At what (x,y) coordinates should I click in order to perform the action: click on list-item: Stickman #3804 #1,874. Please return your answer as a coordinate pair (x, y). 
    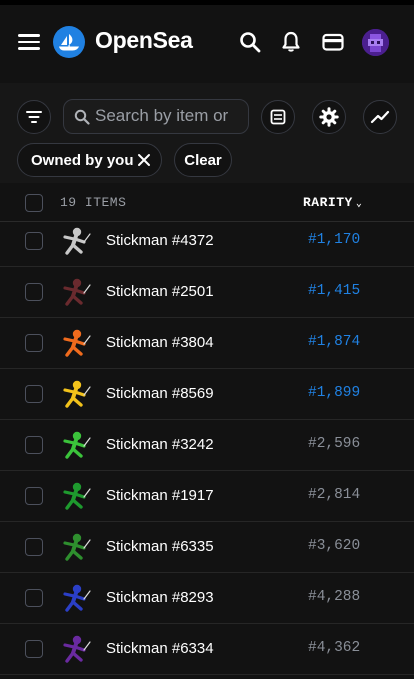
    Looking at the image, I should click on (207, 343).